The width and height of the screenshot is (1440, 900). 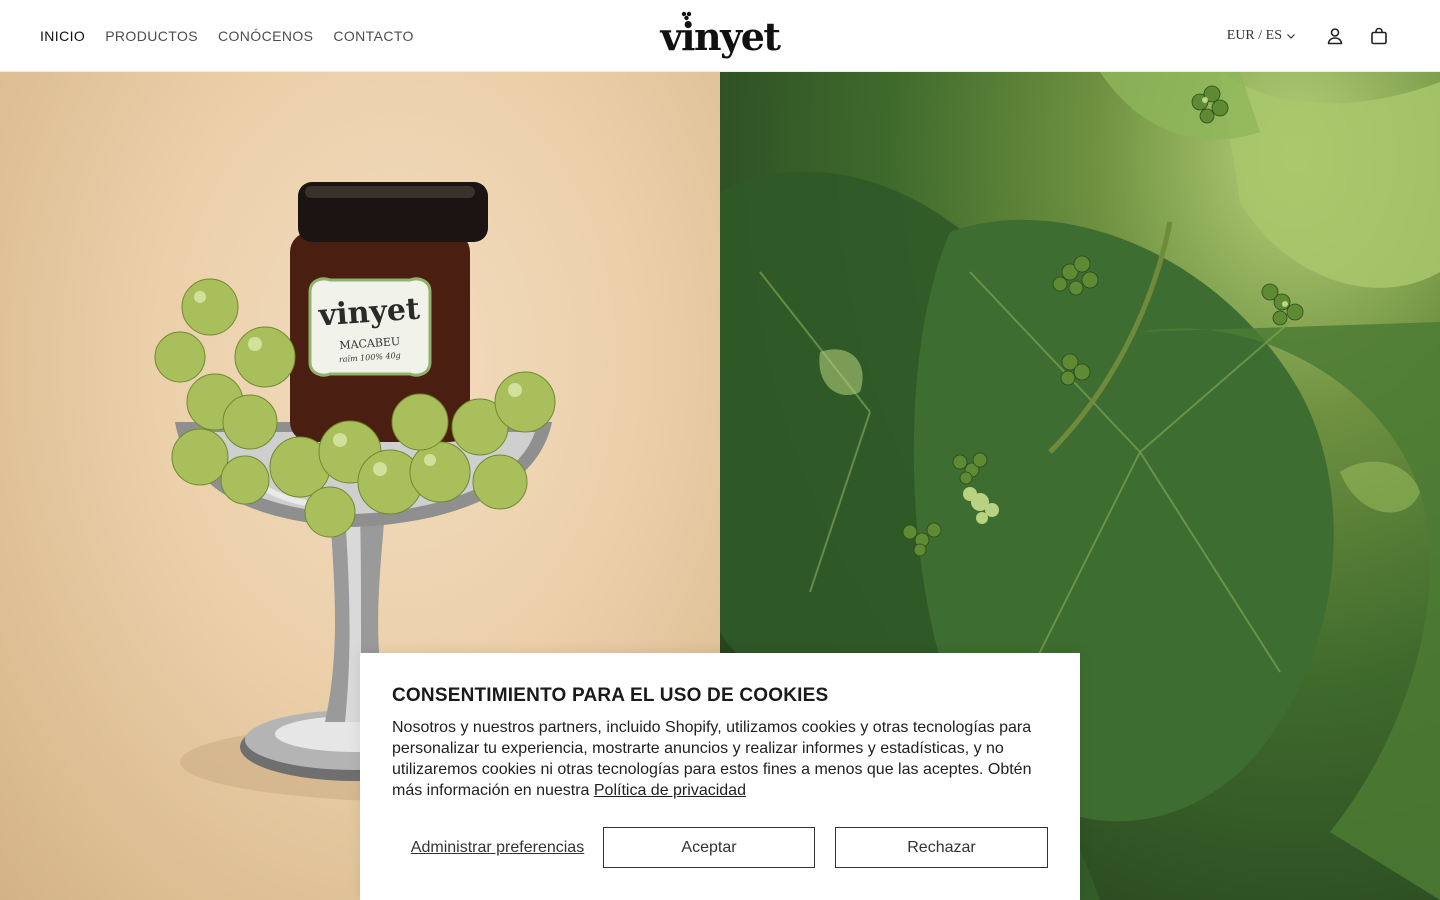 I want to click on brand-logo-text: vinyet, so click(x=720, y=36).